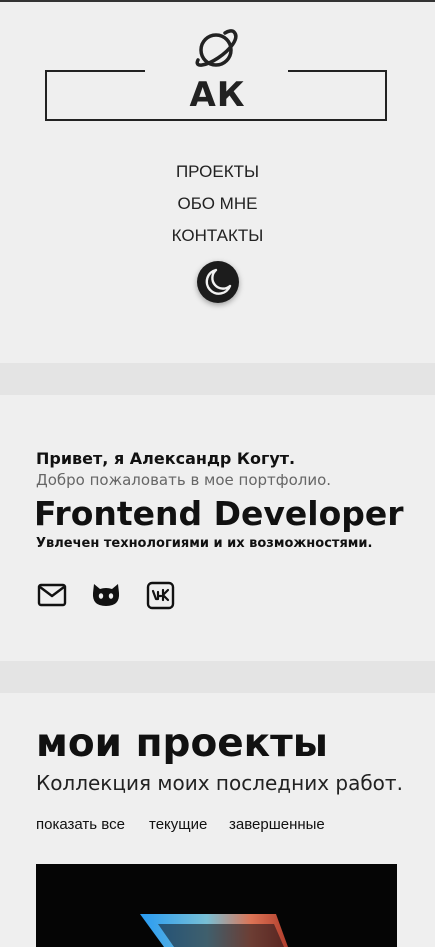  What do you see at coordinates (178, 825) in the screenshot?
I see `filter-current: текущие` at bounding box center [178, 825].